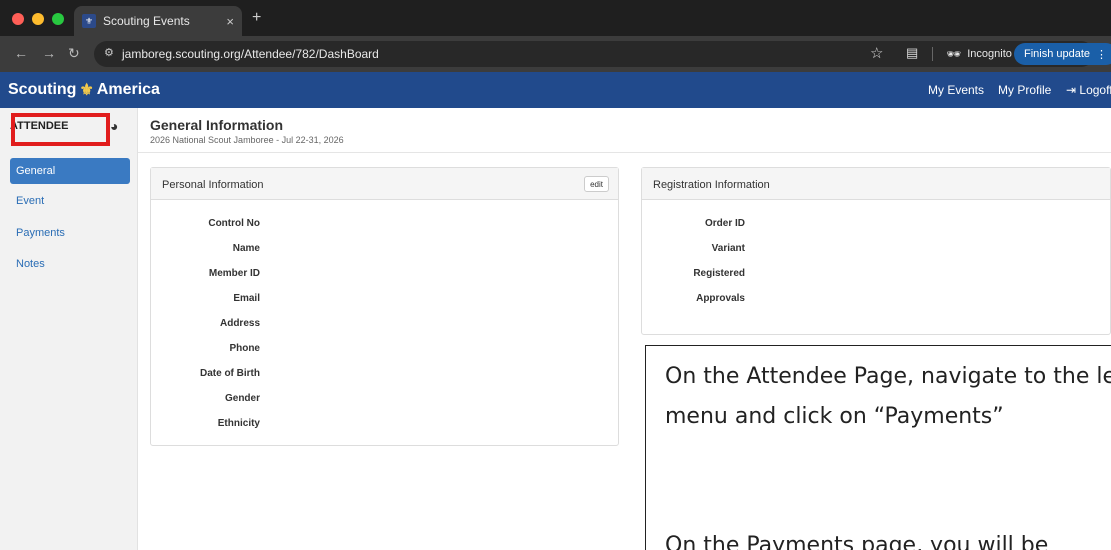 The height and width of the screenshot is (550, 1111). Describe the element at coordinates (128, 89) in the screenshot. I see `brand-text-right: America` at that location.